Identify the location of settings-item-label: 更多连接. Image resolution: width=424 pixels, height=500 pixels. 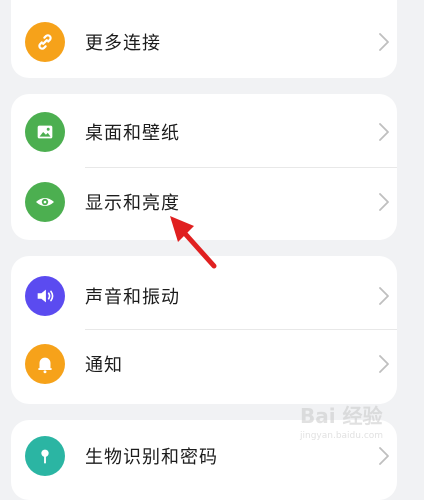
(123, 43).